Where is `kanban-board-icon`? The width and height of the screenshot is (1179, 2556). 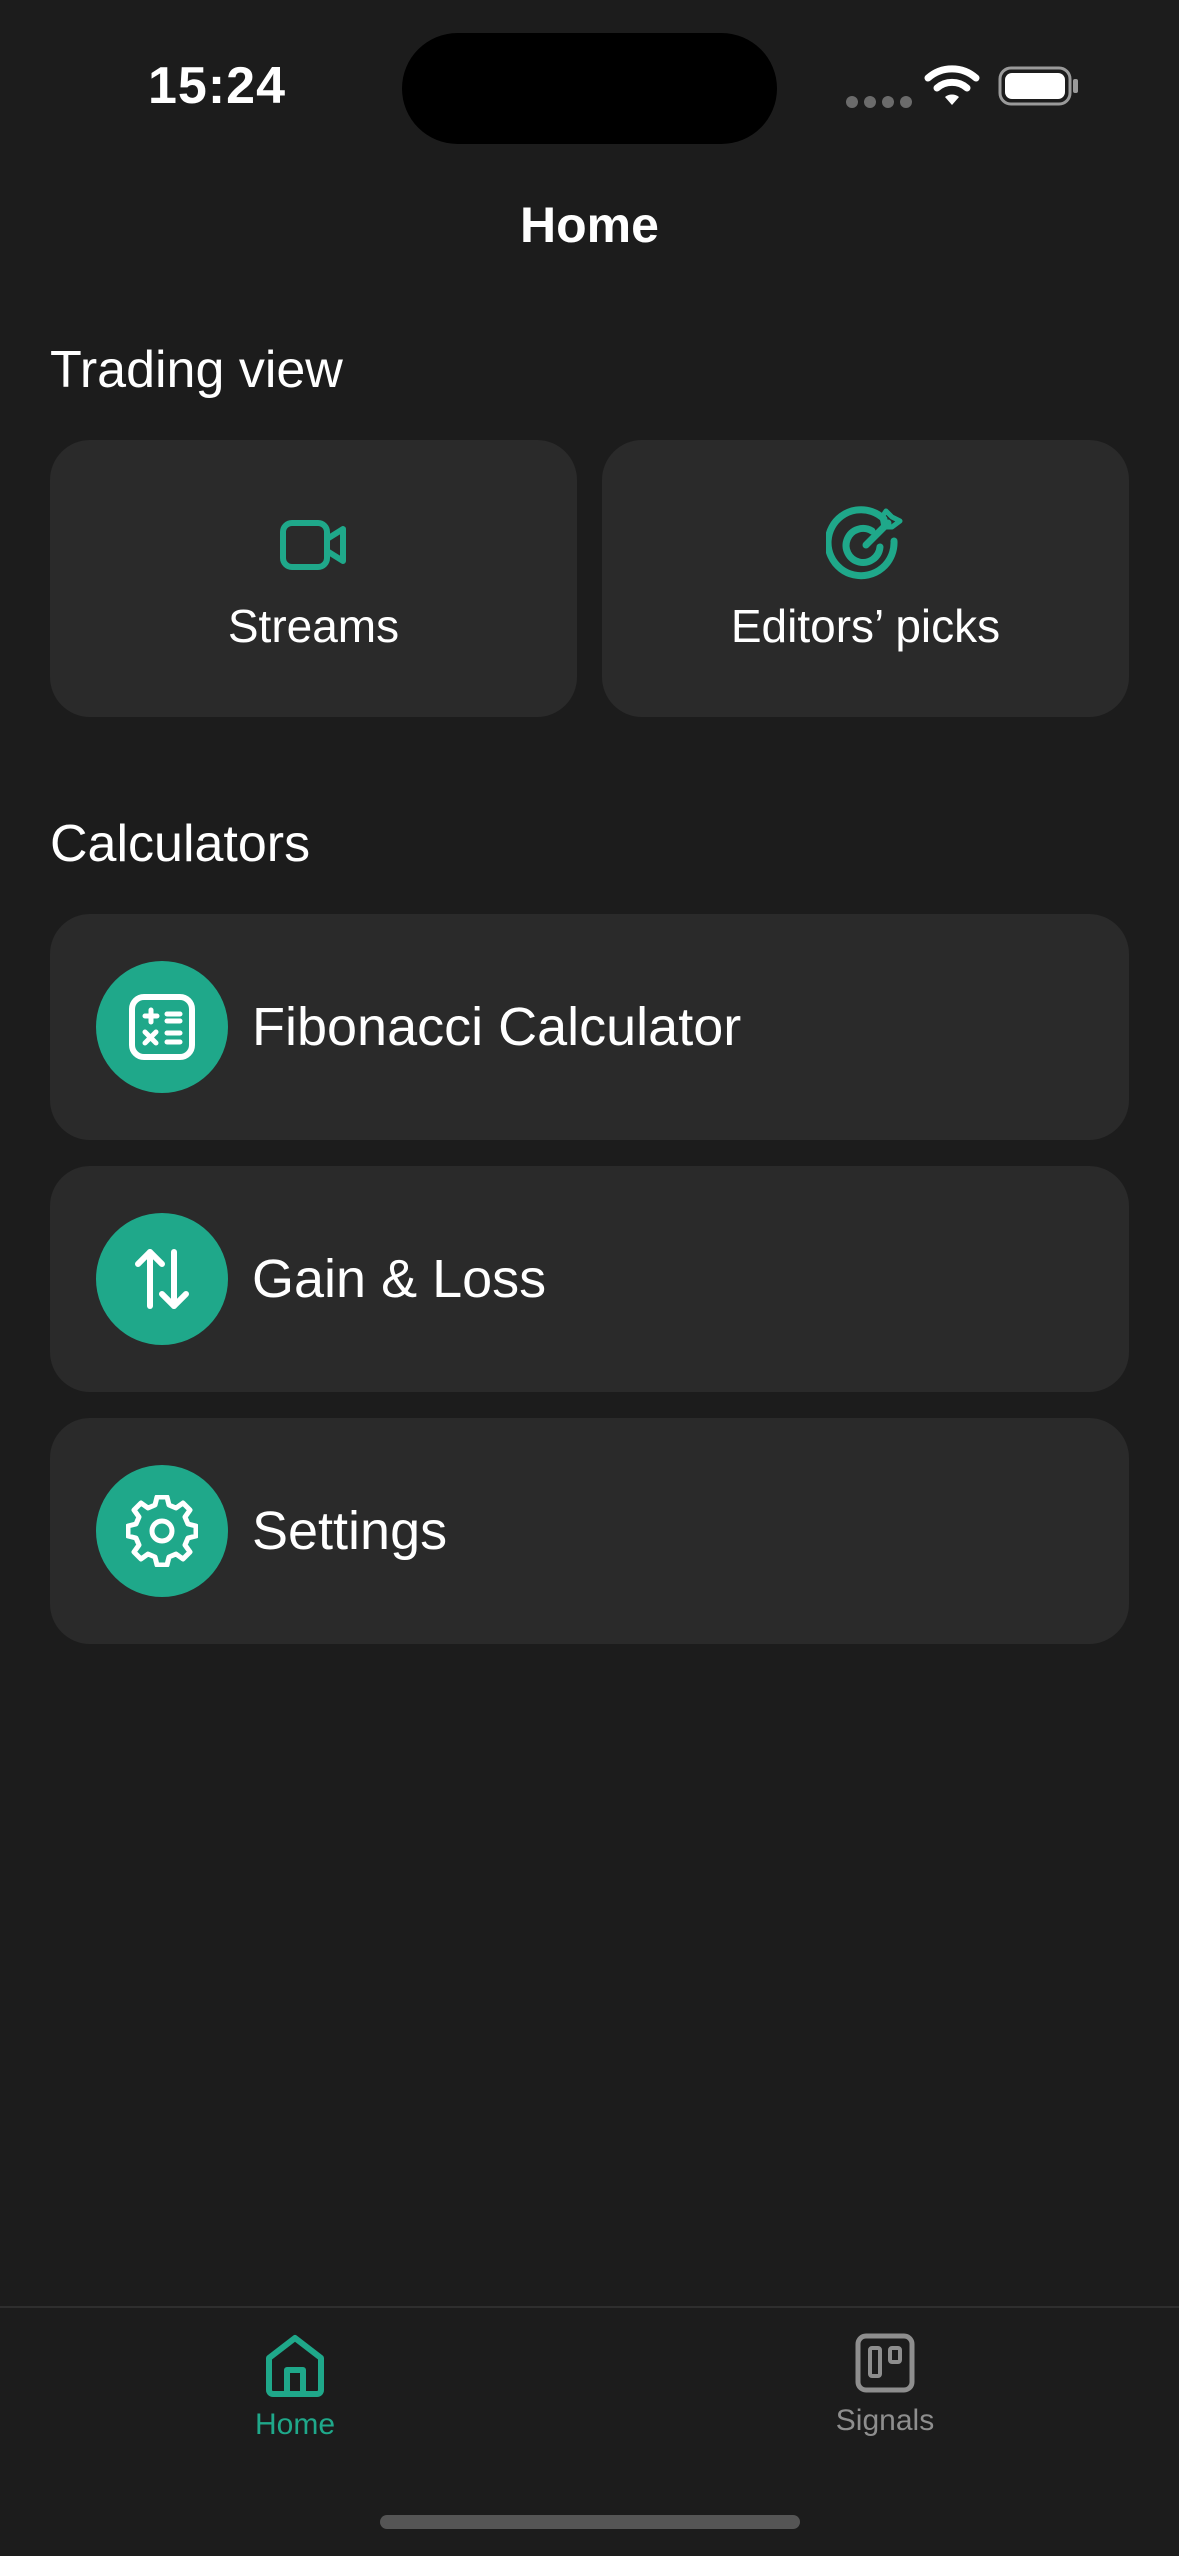
kanban-board-icon is located at coordinates (885, 2363).